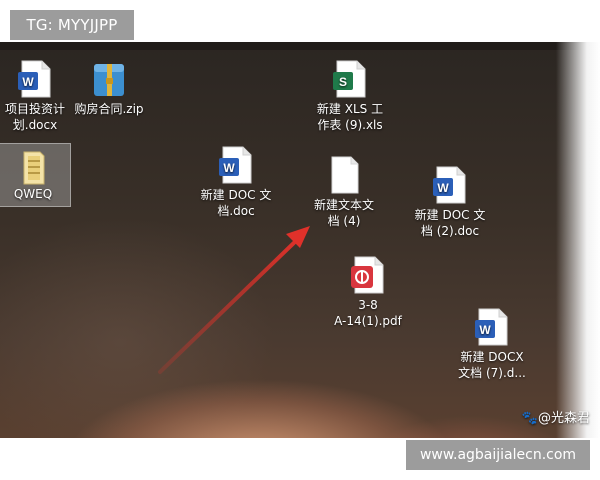 This screenshot has height=480, width=600. I want to click on red-arrow-annotation, so click(234, 300).